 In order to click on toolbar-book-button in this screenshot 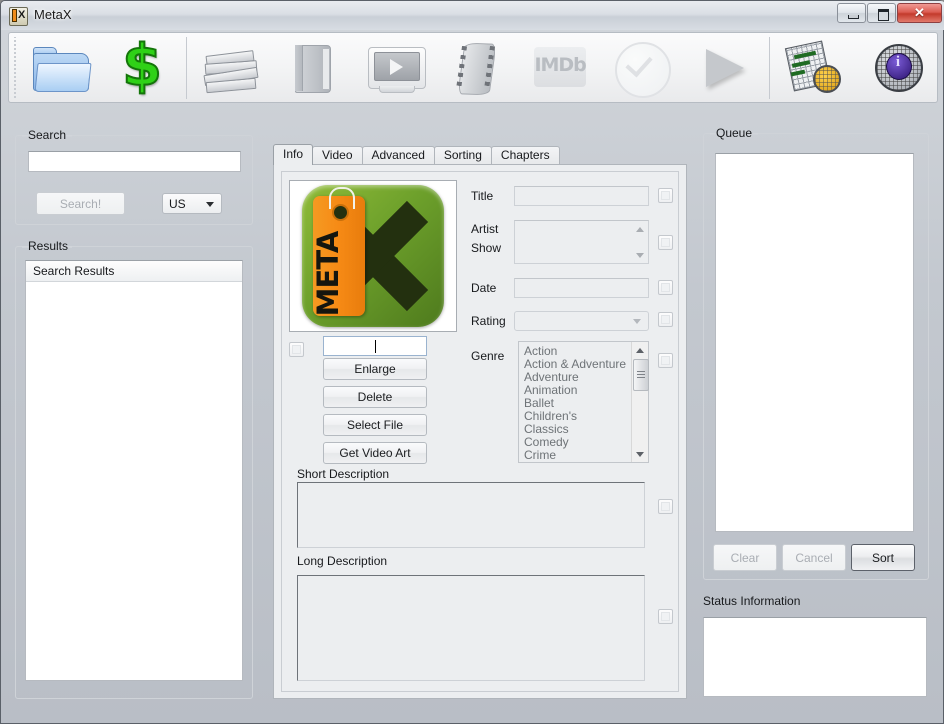, I will do `click(313, 68)`.